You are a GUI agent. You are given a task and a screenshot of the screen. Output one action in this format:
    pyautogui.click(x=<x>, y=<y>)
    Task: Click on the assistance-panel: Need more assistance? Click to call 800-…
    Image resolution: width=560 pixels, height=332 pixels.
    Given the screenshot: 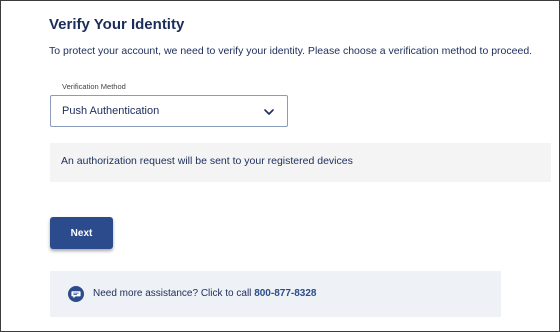 What is the action you would take?
    pyautogui.click(x=275, y=294)
    